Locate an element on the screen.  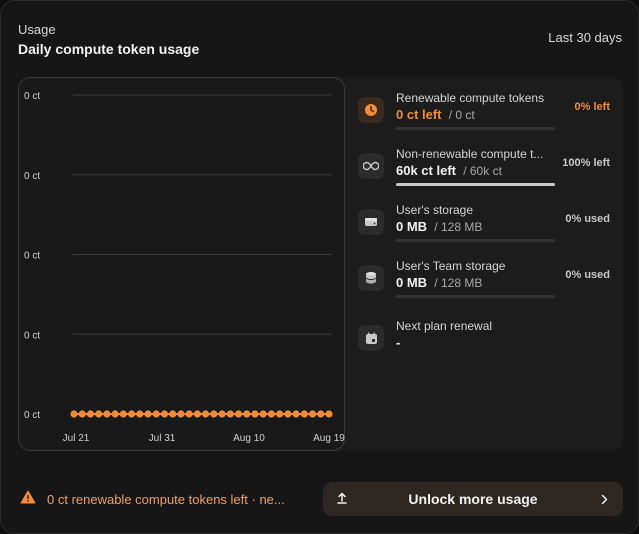
warning-icon is located at coordinates (28, 499).